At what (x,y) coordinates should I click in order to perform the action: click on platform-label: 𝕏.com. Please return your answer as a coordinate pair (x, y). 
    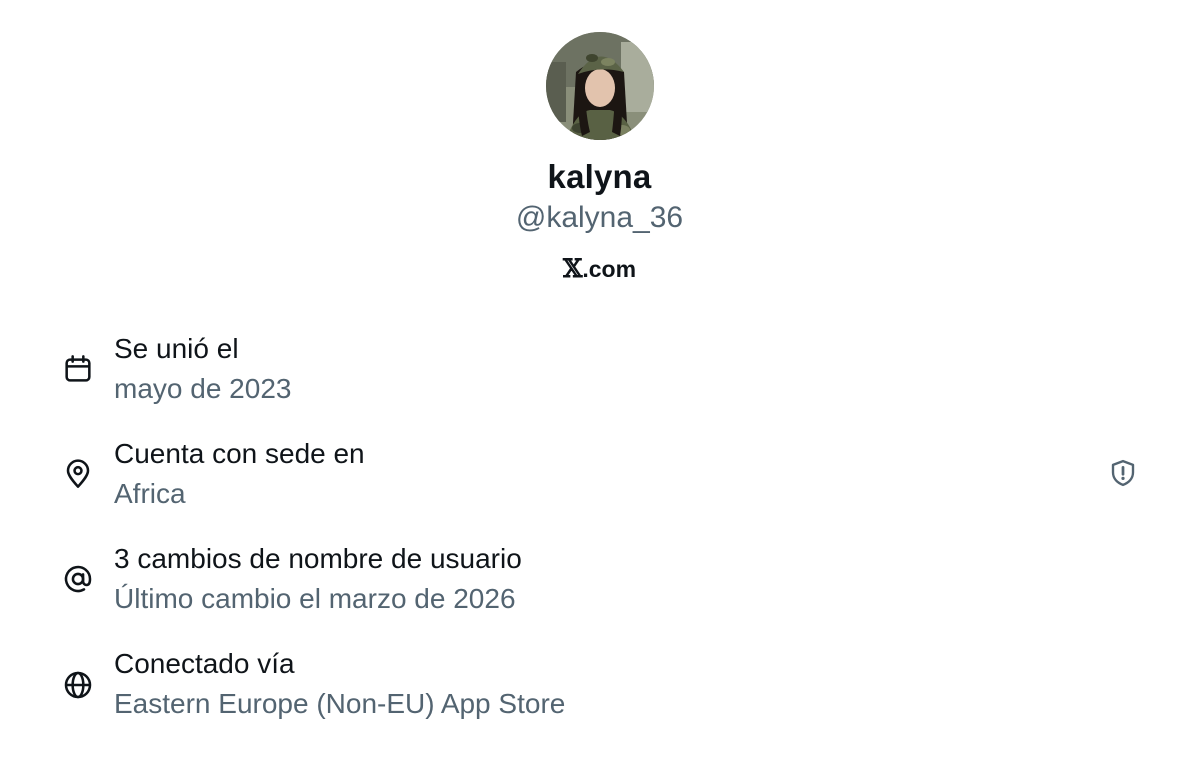
    Looking at the image, I should click on (599, 268).